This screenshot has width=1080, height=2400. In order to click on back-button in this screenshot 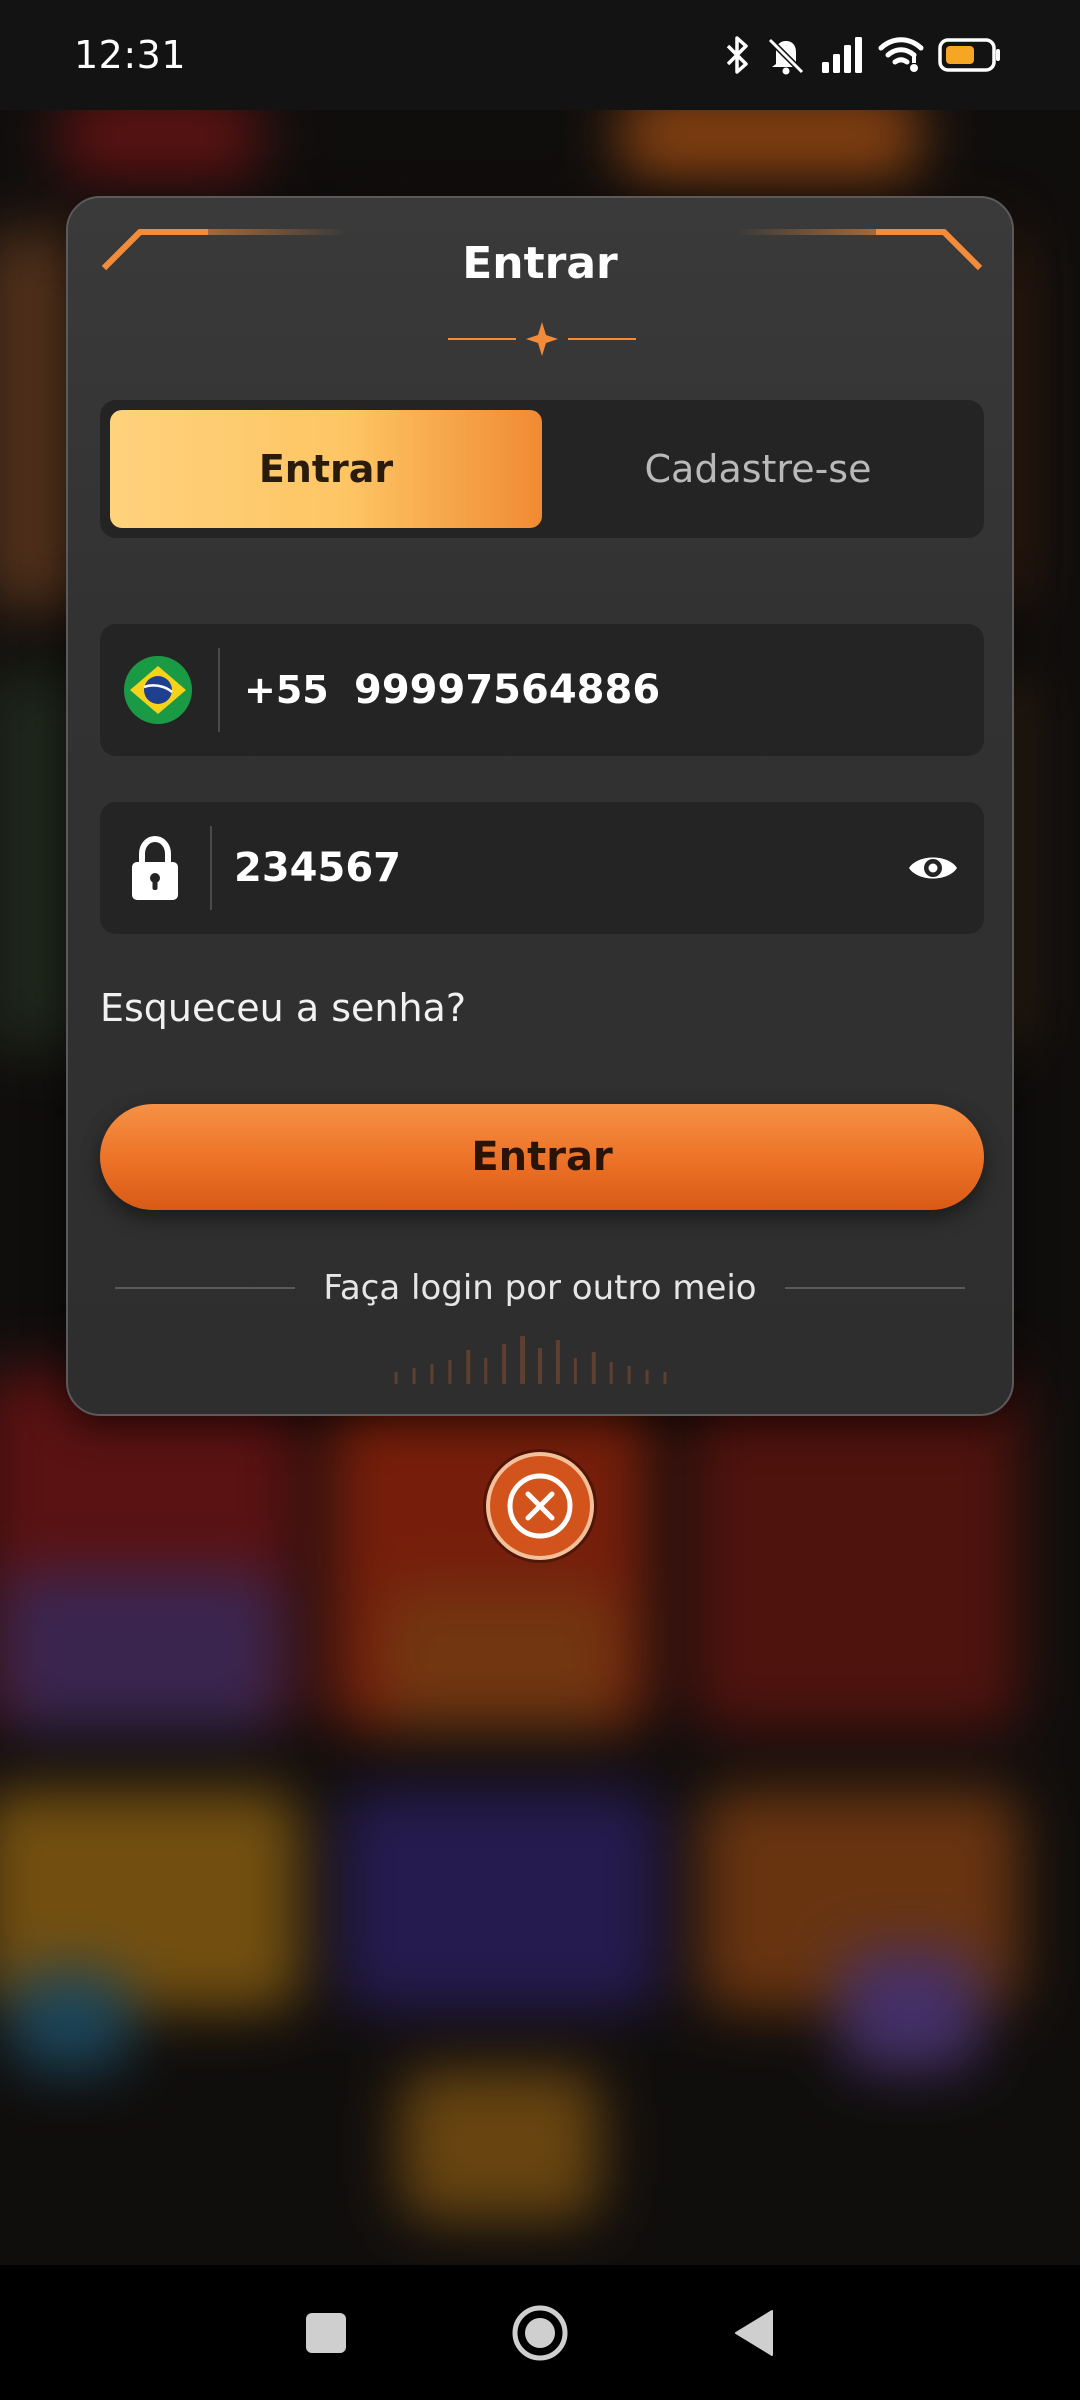, I will do `click(754, 2333)`.